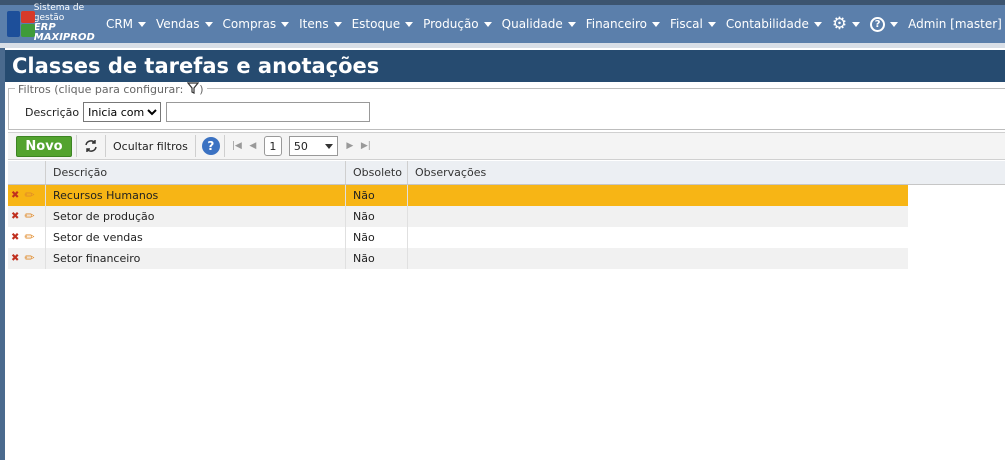 This screenshot has height=460, width=1005. I want to click on menu-qualidade: Qualidade, so click(539, 24).